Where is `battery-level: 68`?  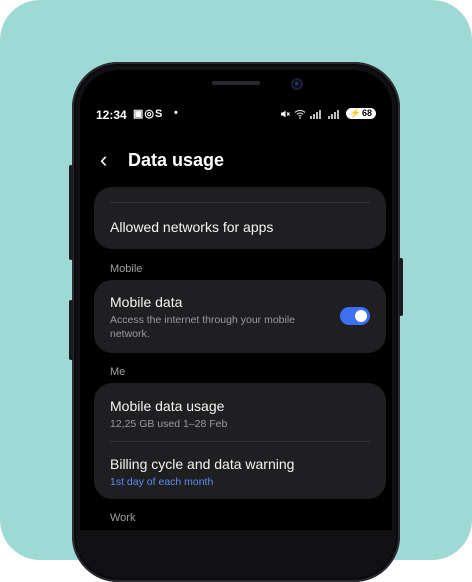
battery-level: 68 is located at coordinates (366, 113).